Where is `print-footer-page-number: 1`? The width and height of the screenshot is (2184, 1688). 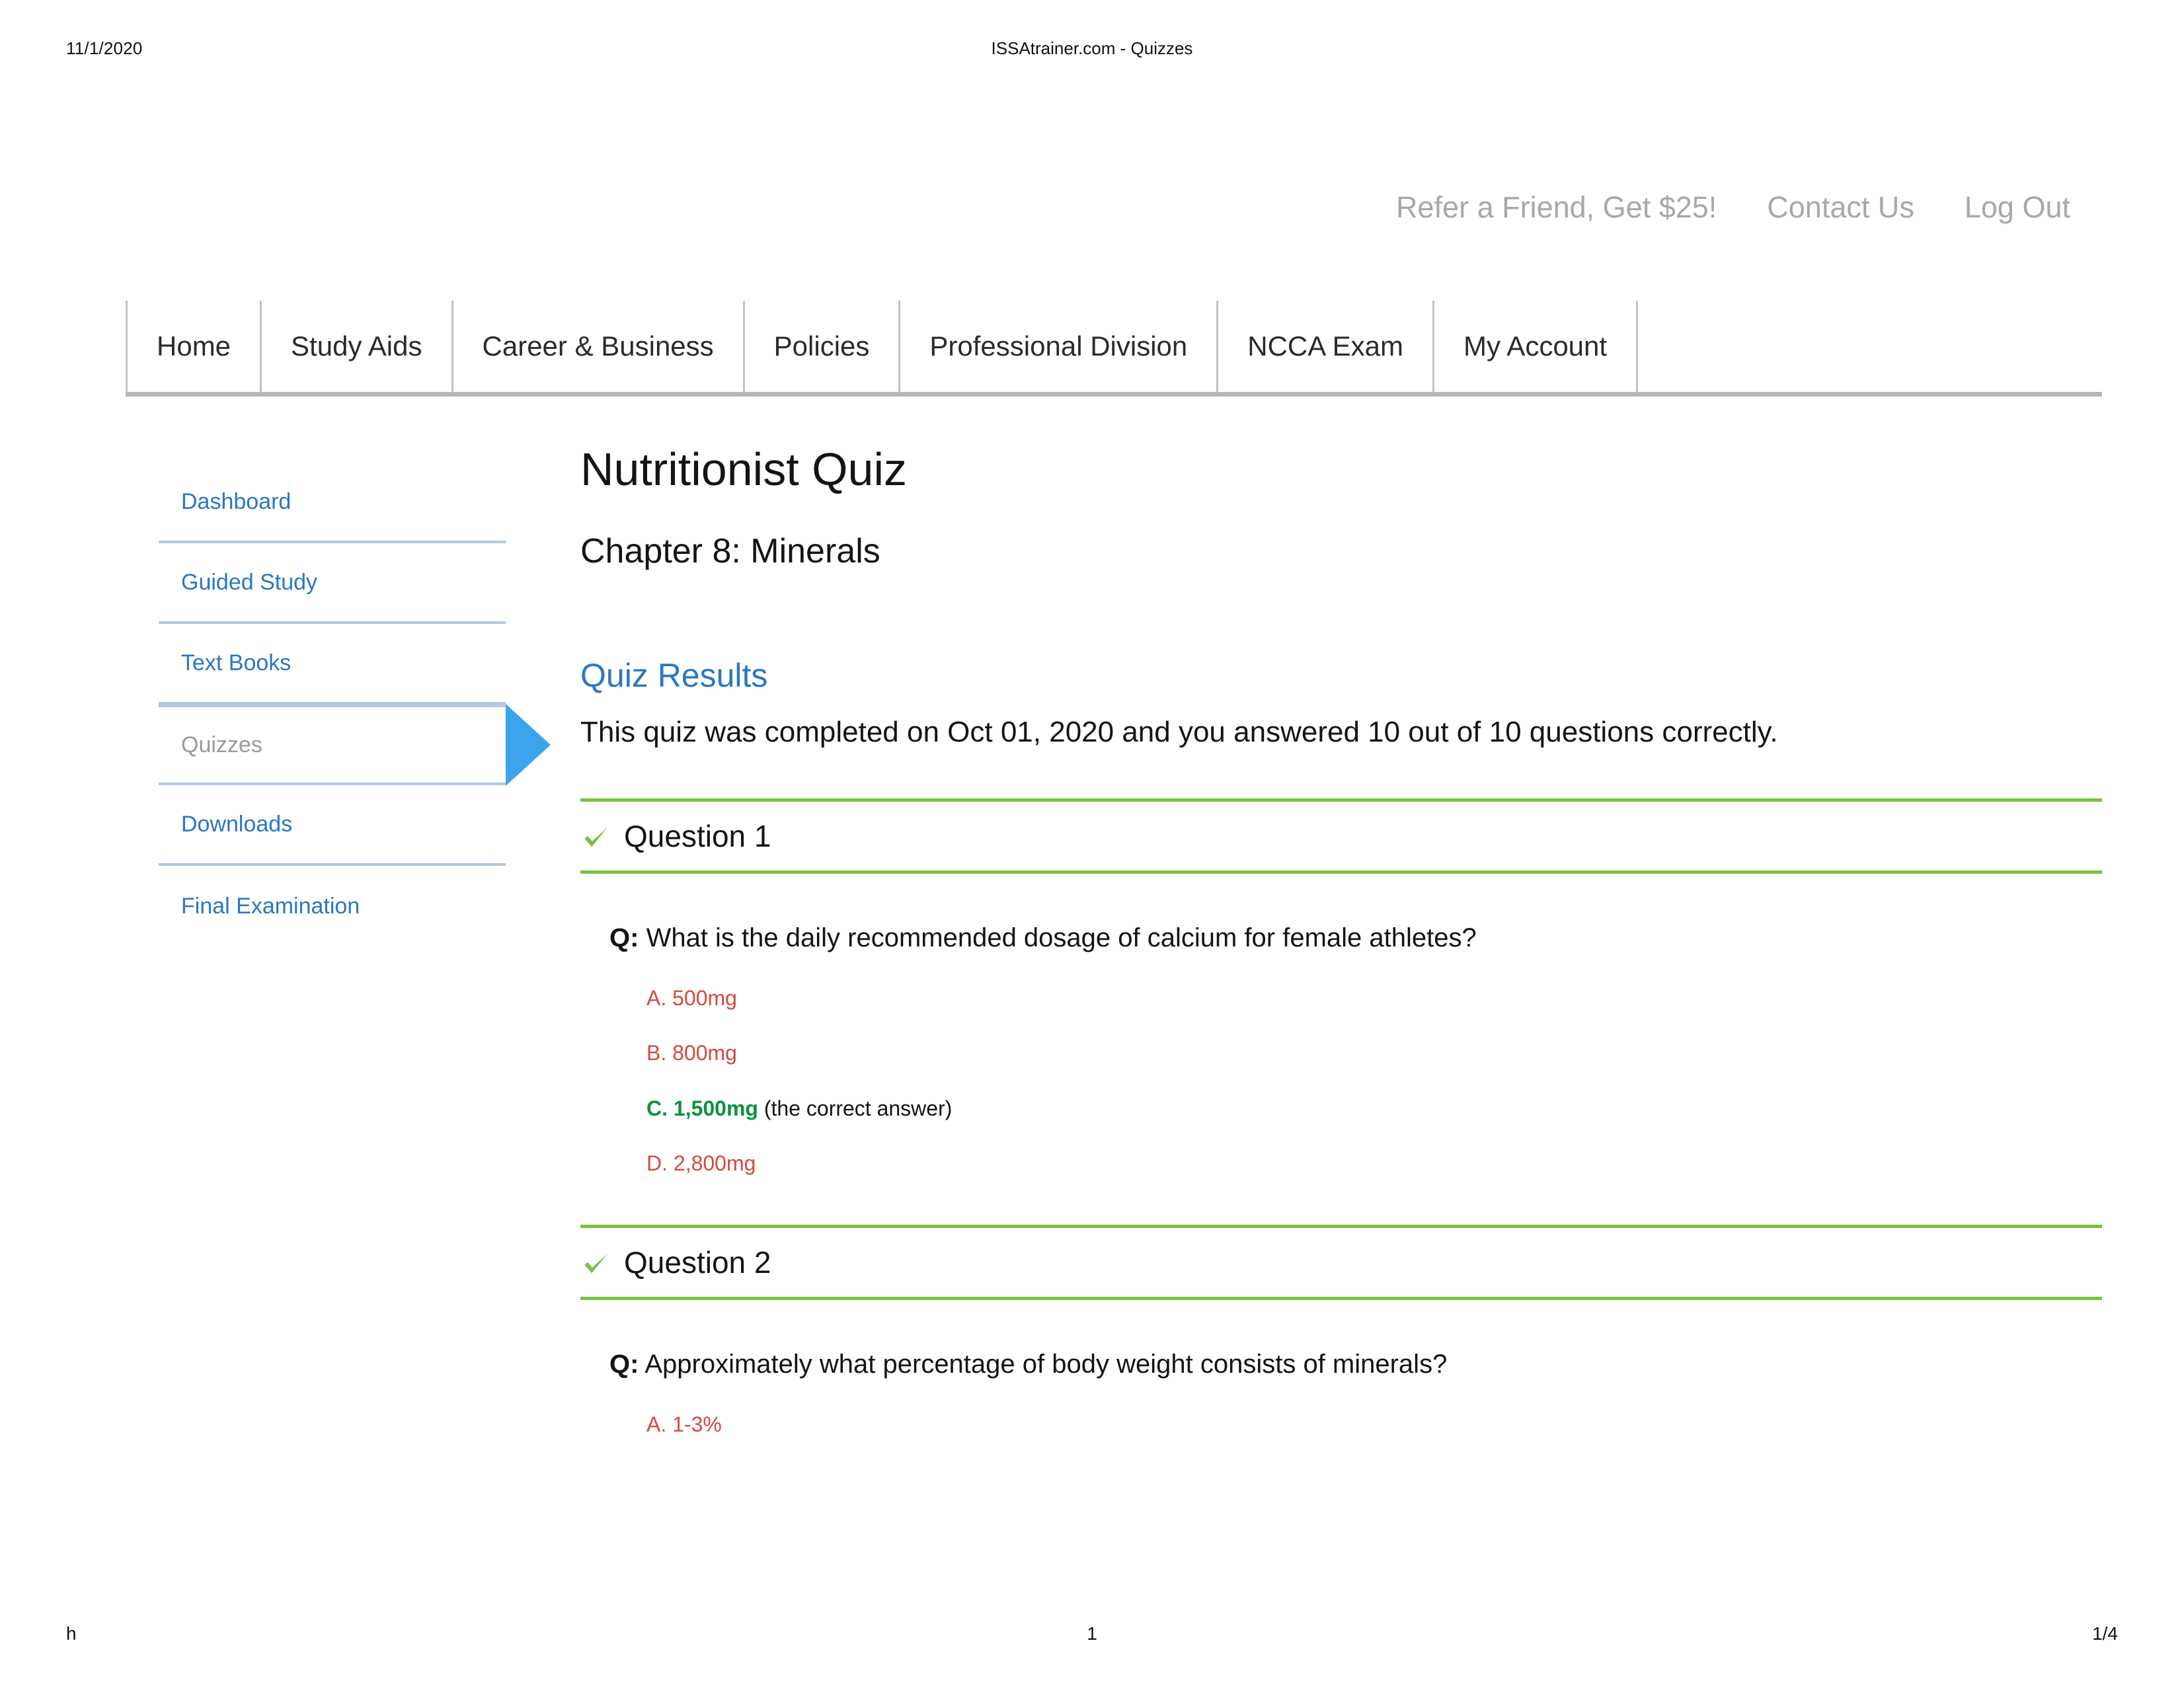
print-footer-page-number: 1 is located at coordinates (1092, 1633).